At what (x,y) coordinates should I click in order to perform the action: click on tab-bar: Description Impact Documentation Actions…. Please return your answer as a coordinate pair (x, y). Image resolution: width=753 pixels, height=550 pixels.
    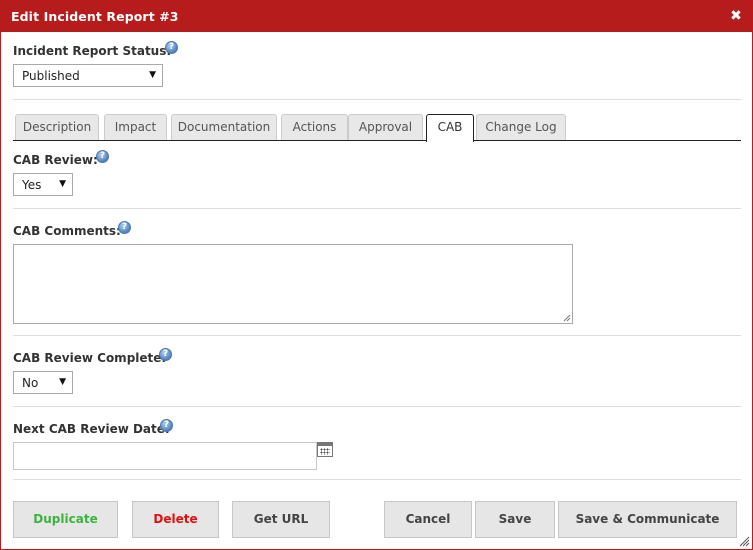
    Looking at the image, I should click on (377, 128).